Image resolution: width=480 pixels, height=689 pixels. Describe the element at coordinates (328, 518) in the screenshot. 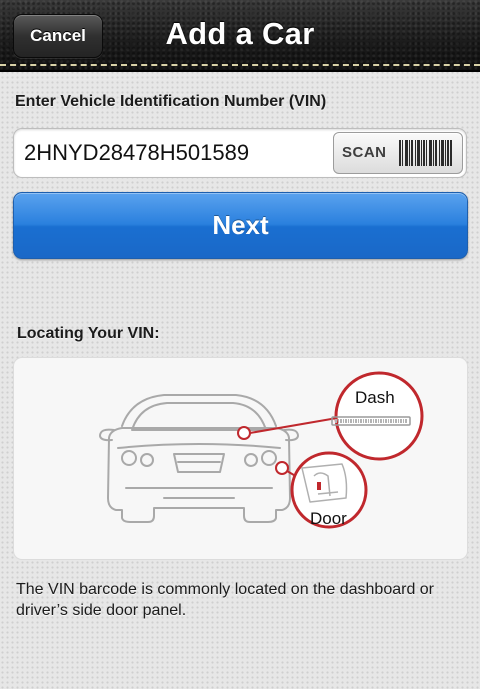

I see `door-label: Door` at that location.